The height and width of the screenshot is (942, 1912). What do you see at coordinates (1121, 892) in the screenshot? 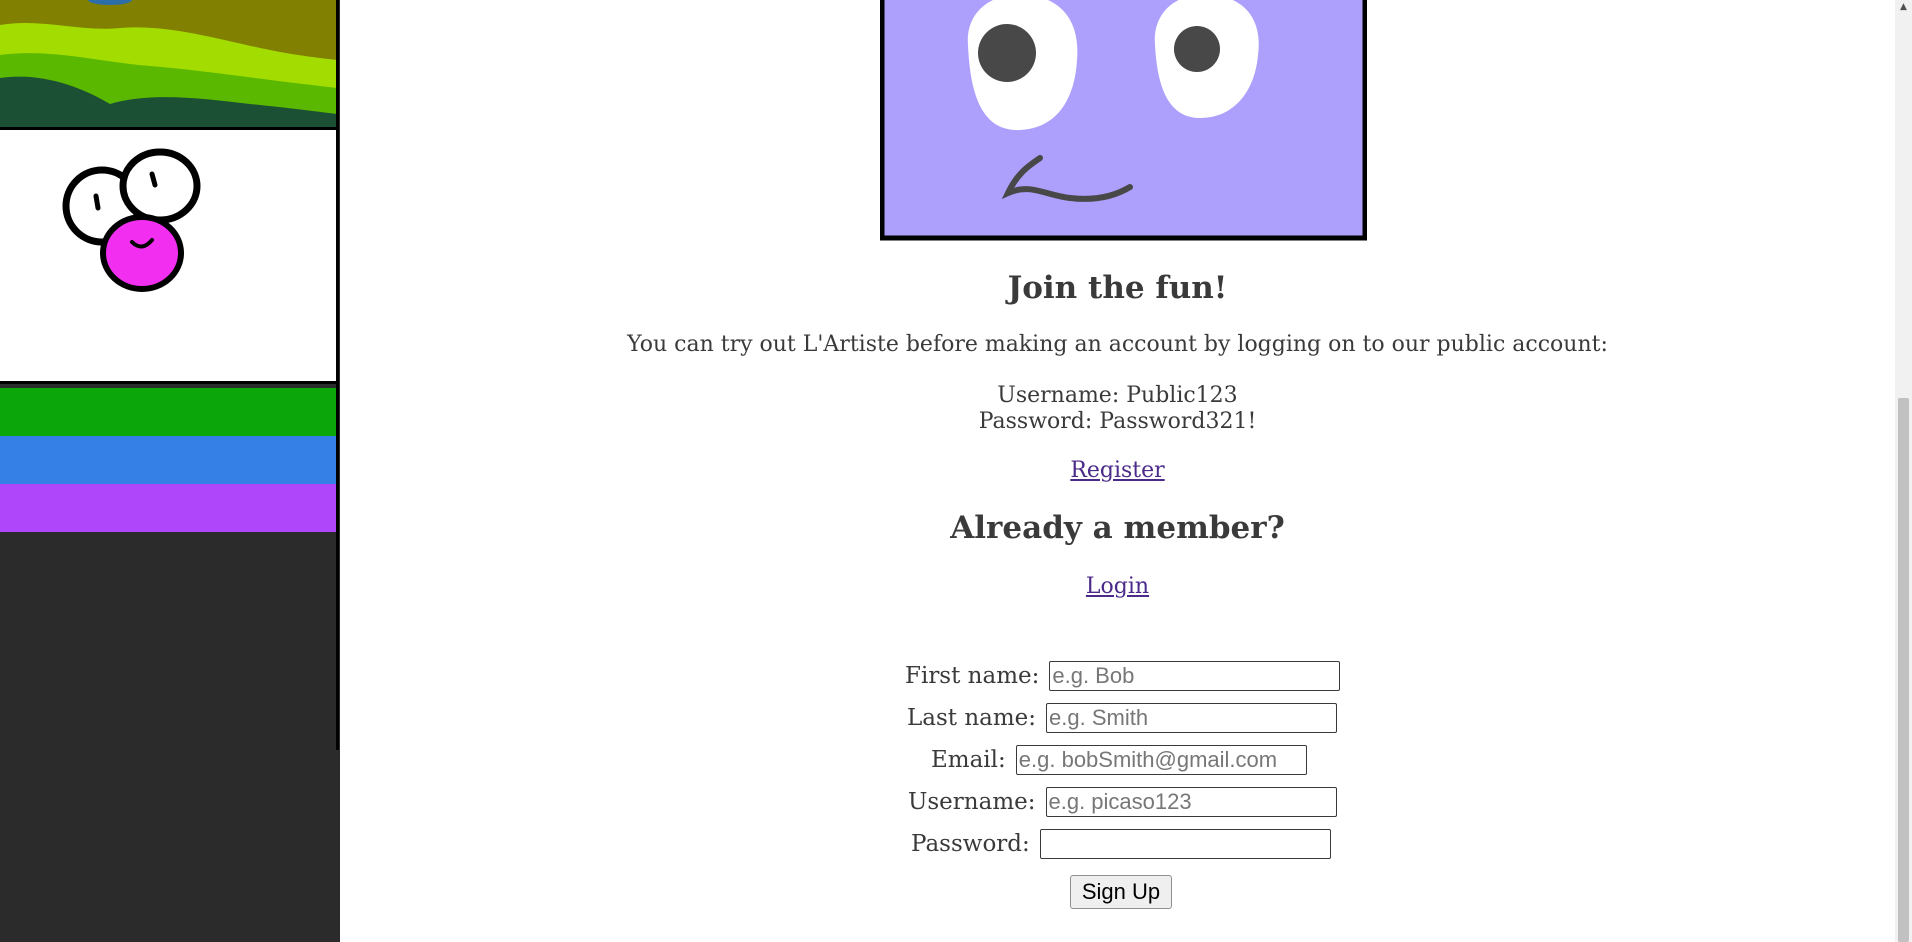
I see `sign-up-button: Sign Up` at bounding box center [1121, 892].